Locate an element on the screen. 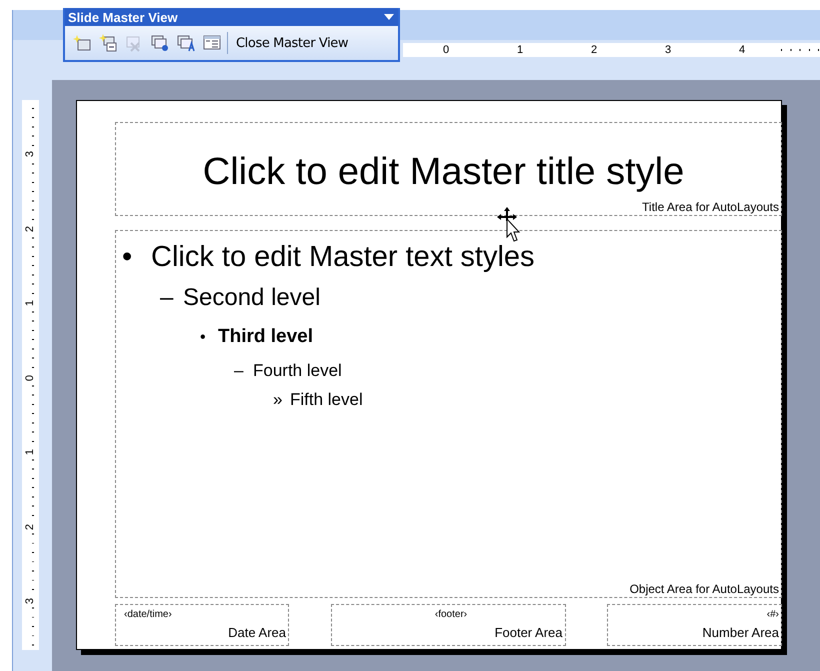 This screenshot has width=820, height=671. layout-icon is located at coordinates (212, 43).